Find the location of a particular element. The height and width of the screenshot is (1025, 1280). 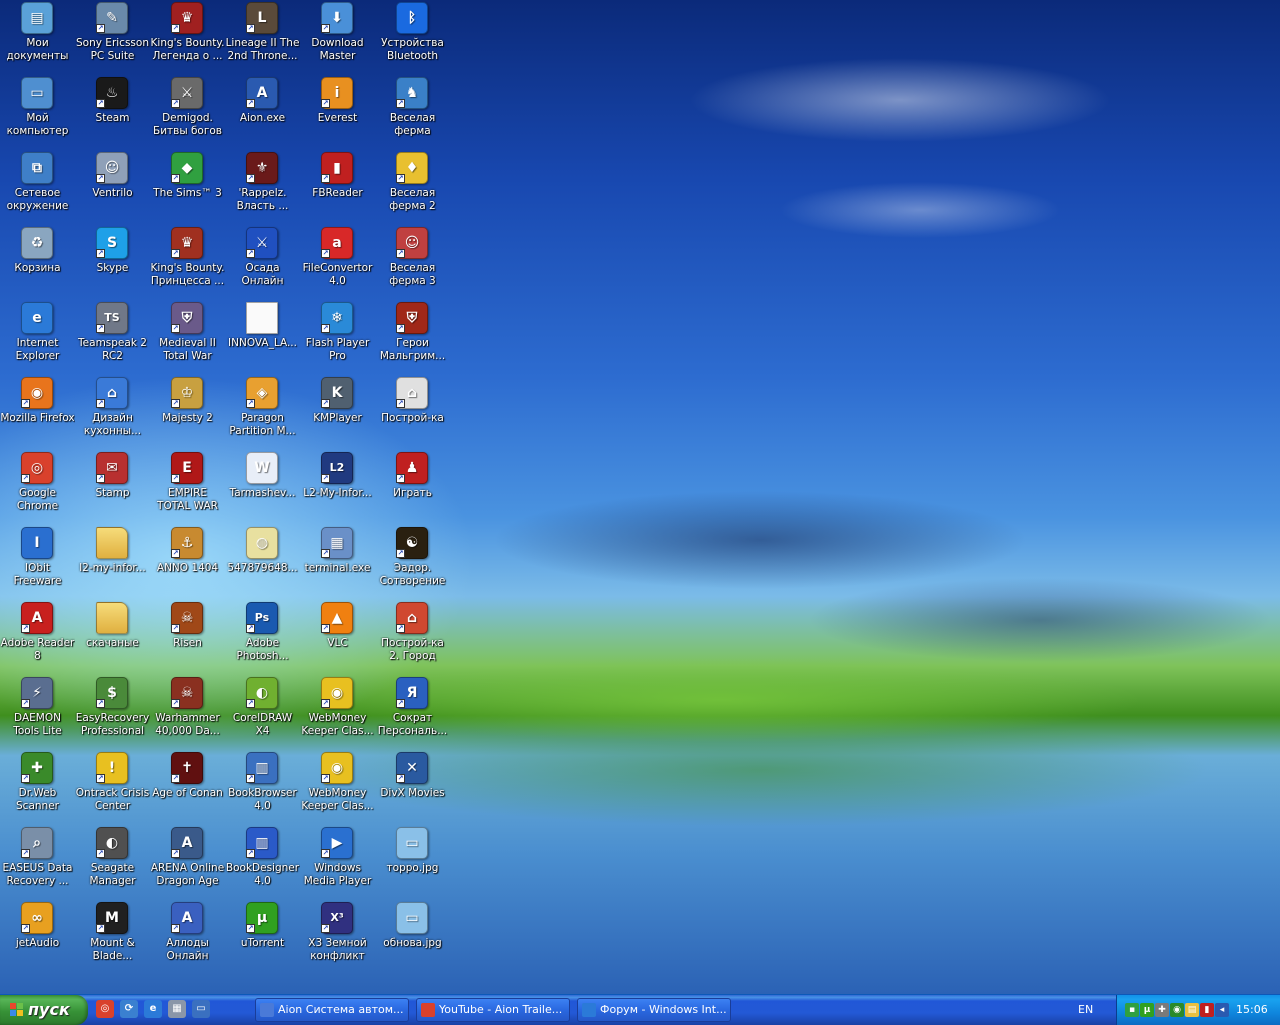

desktop-icon: ▥ ↗ BookBrowser 4.0 is located at coordinates (262, 787).